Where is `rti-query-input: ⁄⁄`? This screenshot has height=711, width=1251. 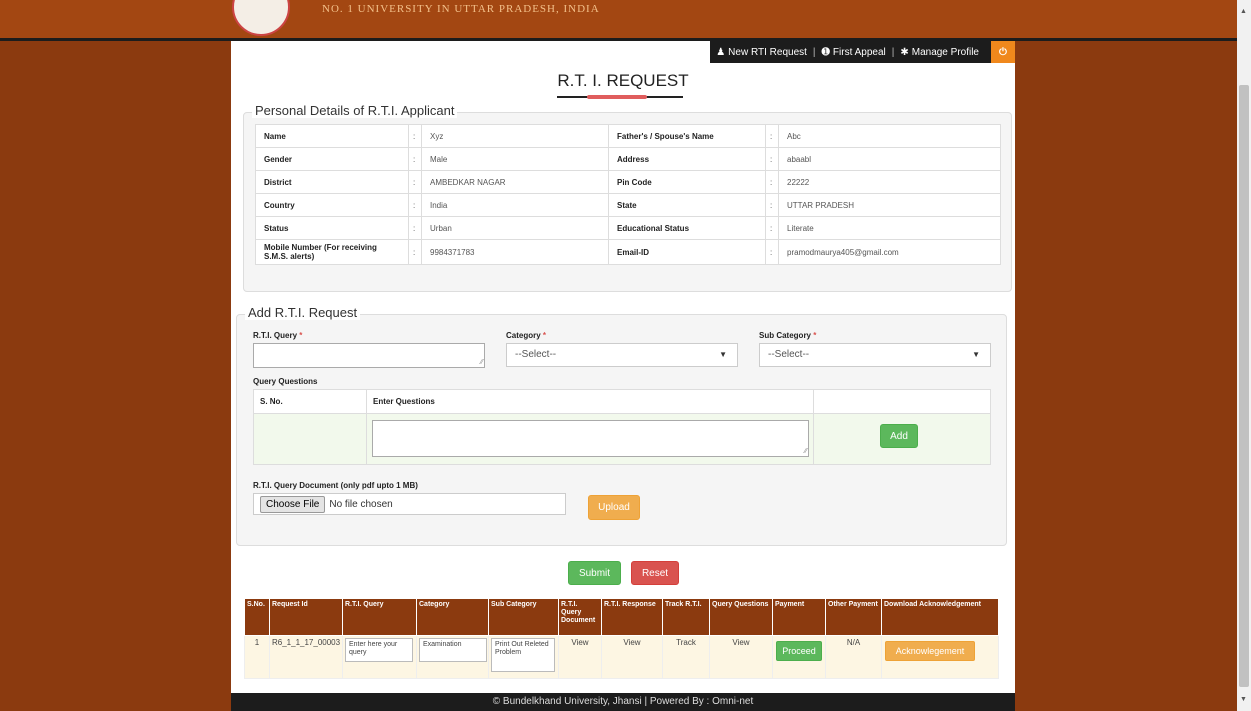 rti-query-input: ⁄⁄ is located at coordinates (369, 355).